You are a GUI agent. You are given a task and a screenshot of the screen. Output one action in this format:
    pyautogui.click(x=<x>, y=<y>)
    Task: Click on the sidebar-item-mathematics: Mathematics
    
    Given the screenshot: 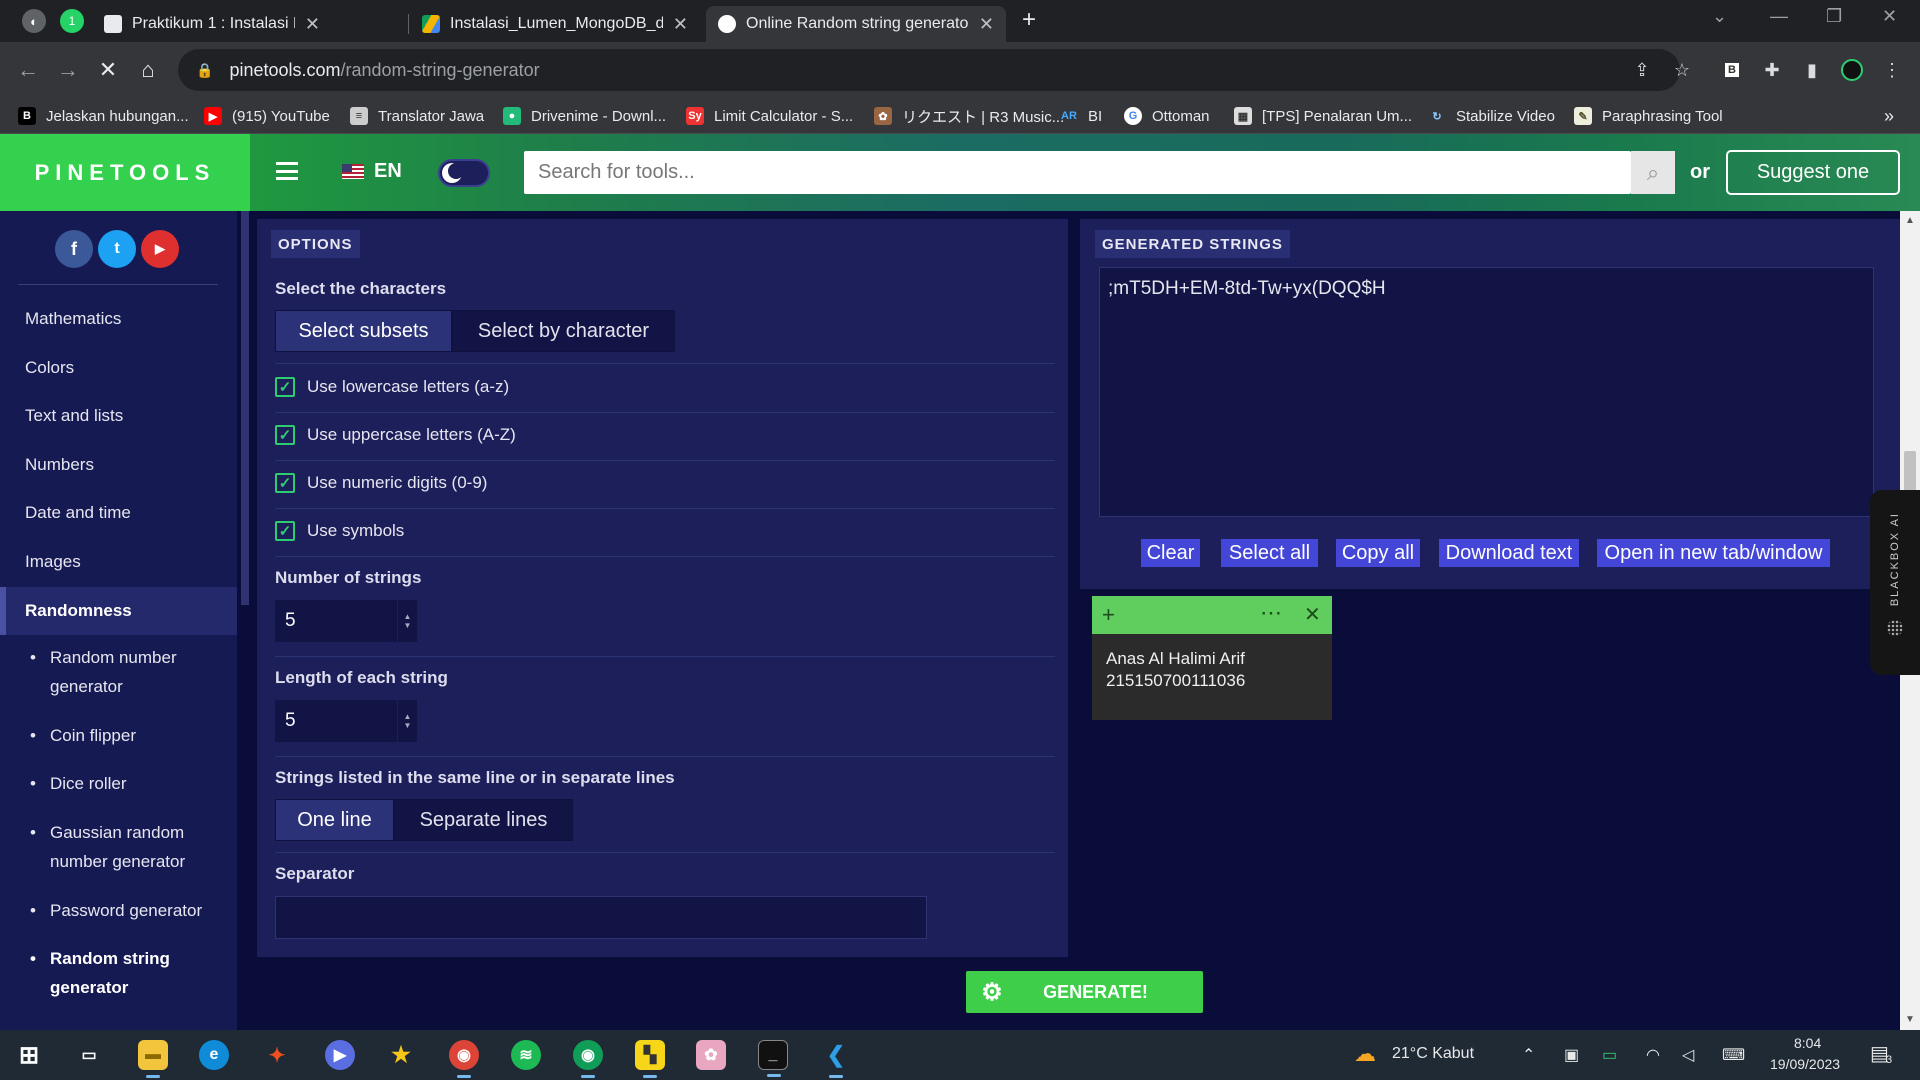 What is the action you would take?
    pyautogui.click(x=73, y=319)
    